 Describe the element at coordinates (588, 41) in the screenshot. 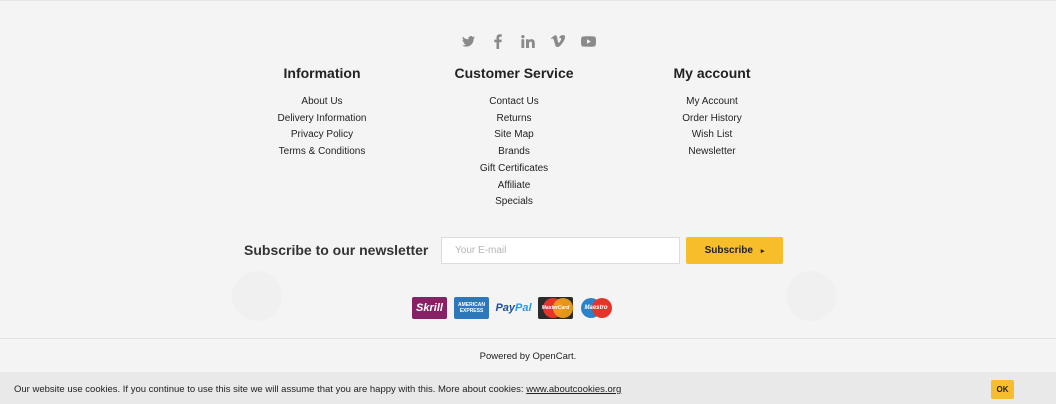

I see `youtube-icon` at that location.